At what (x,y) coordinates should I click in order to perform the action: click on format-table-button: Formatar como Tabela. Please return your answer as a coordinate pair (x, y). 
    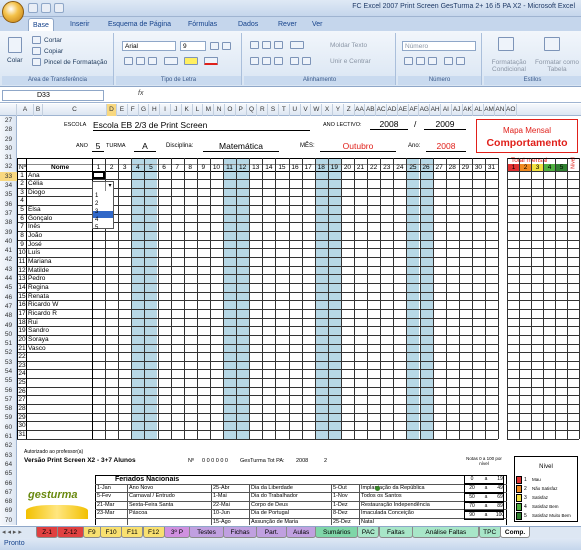
    Looking at the image, I should click on (557, 66).